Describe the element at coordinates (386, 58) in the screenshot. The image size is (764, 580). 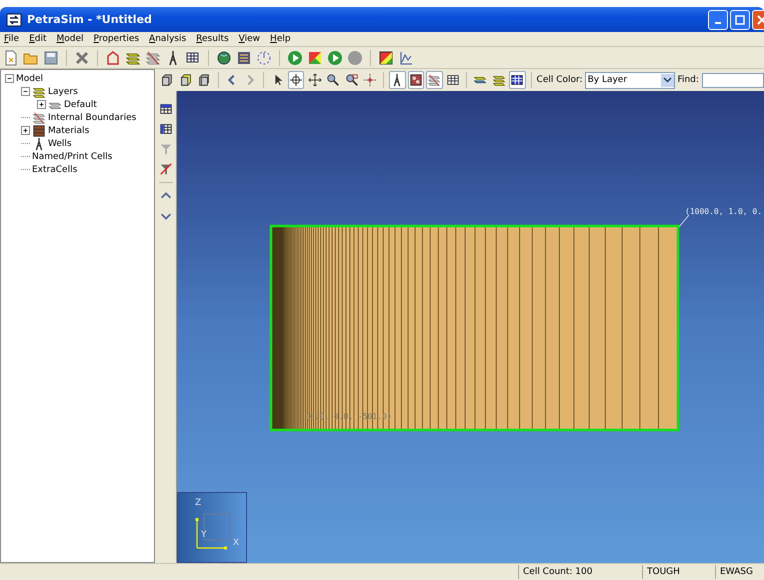
I see `color-map-icon` at that location.